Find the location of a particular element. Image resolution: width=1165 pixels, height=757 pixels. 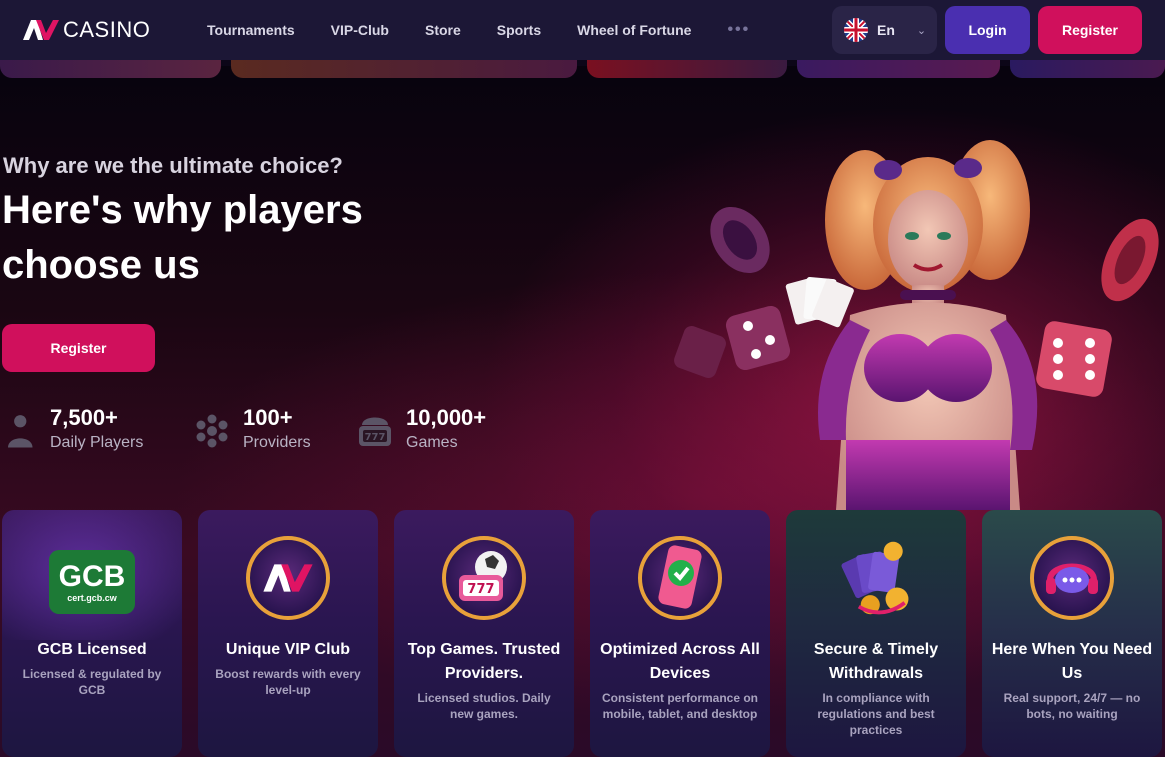

cards-coins-graphic is located at coordinates (875, 578).